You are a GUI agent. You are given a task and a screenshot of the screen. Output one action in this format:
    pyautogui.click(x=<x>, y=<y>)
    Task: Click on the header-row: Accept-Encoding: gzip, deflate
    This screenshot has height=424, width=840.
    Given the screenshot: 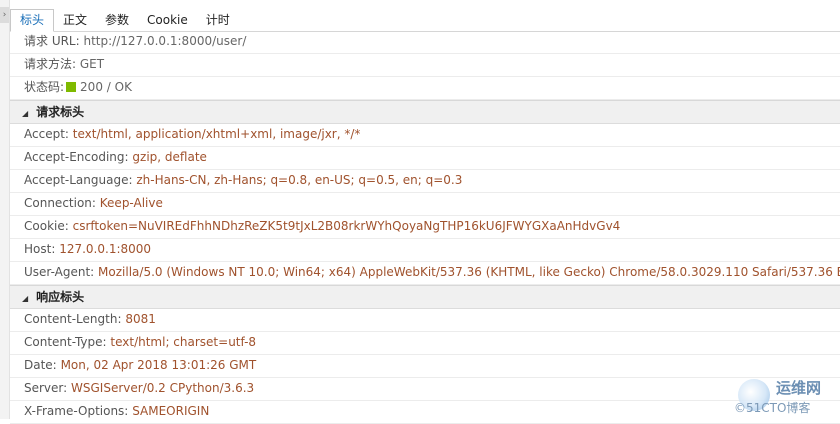 What is the action you would take?
    pyautogui.click(x=425, y=158)
    